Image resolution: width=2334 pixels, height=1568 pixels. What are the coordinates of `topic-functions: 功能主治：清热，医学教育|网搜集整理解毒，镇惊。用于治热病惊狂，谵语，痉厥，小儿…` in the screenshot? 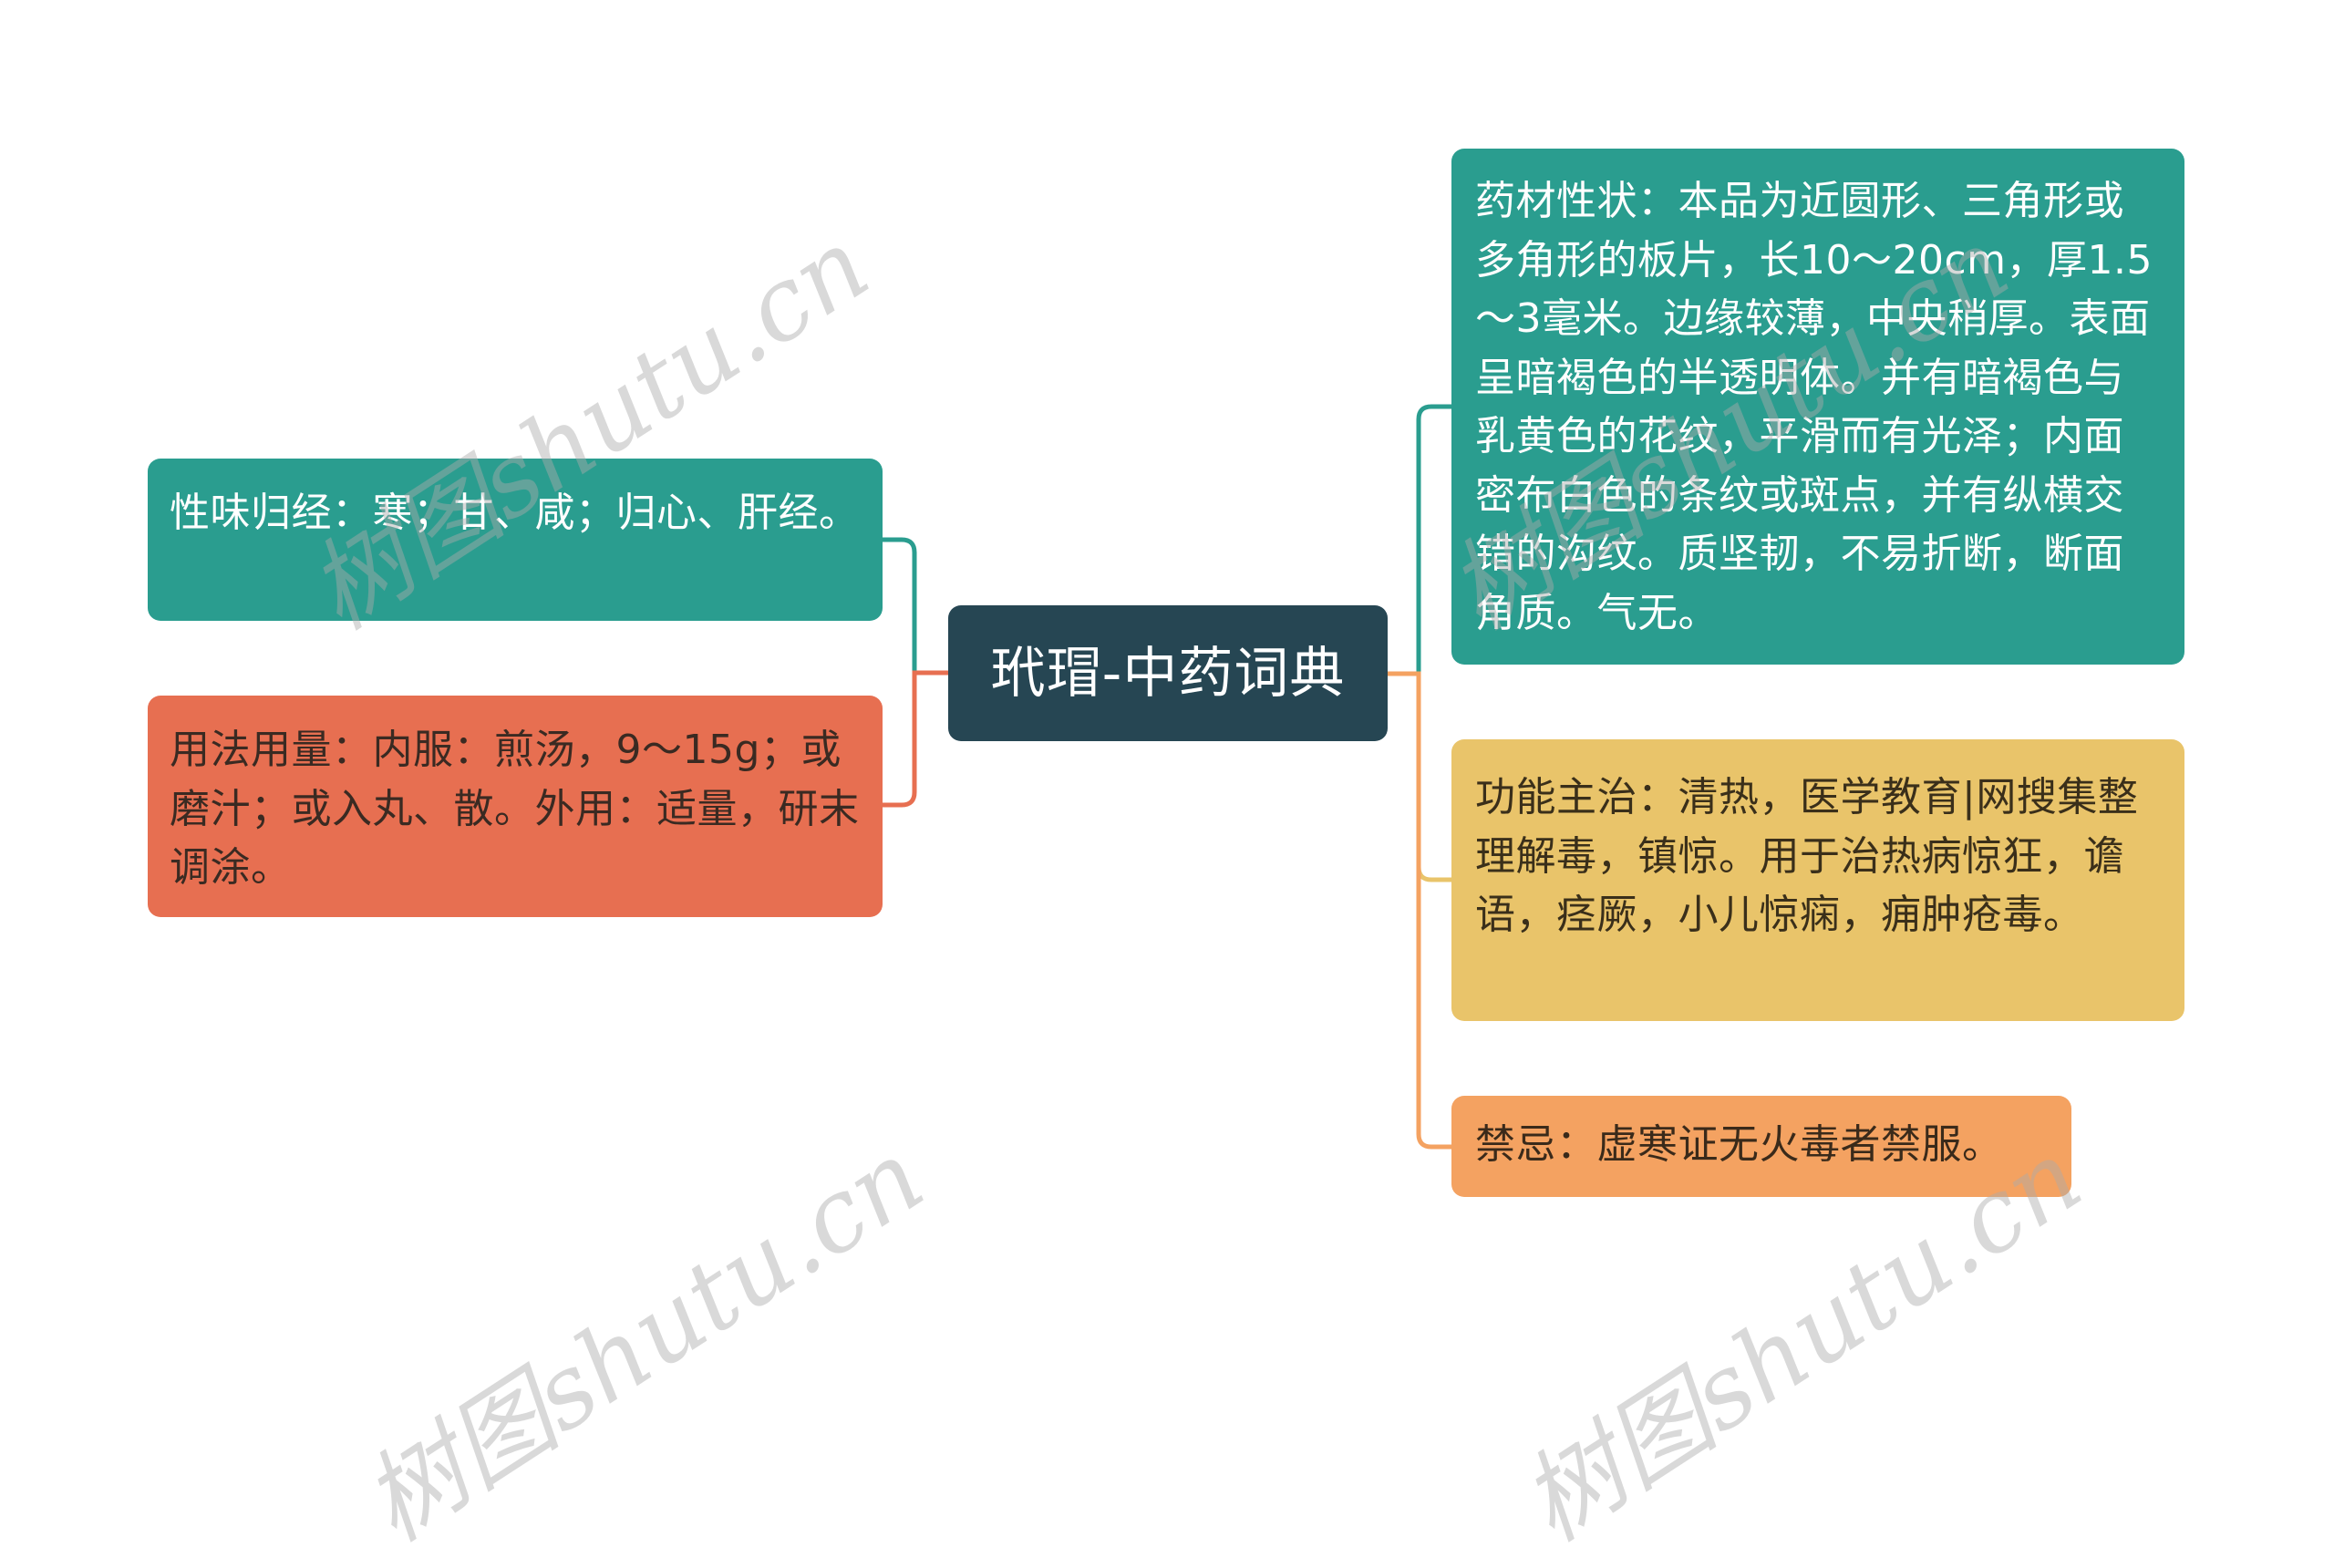 It's located at (1818, 880).